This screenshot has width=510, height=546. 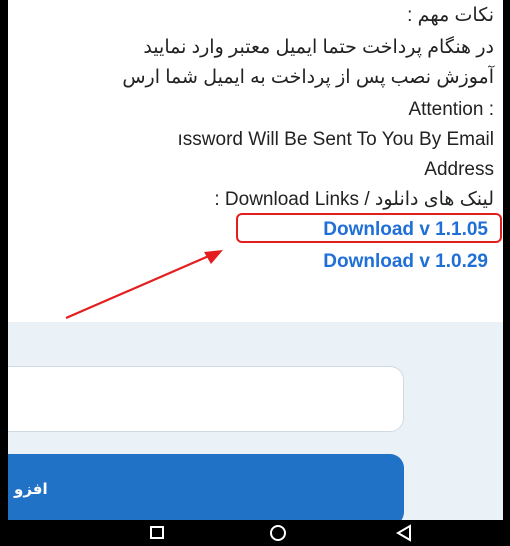 What do you see at coordinates (354, 199) in the screenshot?
I see `download-links-label: لینک های دانلود / Download Links :` at bounding box center [354, 199].